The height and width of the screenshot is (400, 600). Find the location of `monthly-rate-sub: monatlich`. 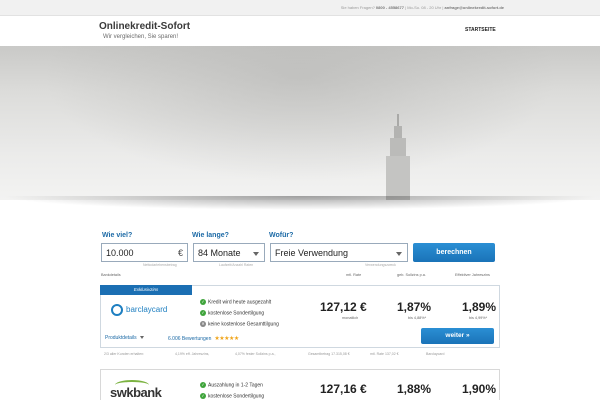

monthly-rate-sub: monatlich is located at coordinates (350, 318).